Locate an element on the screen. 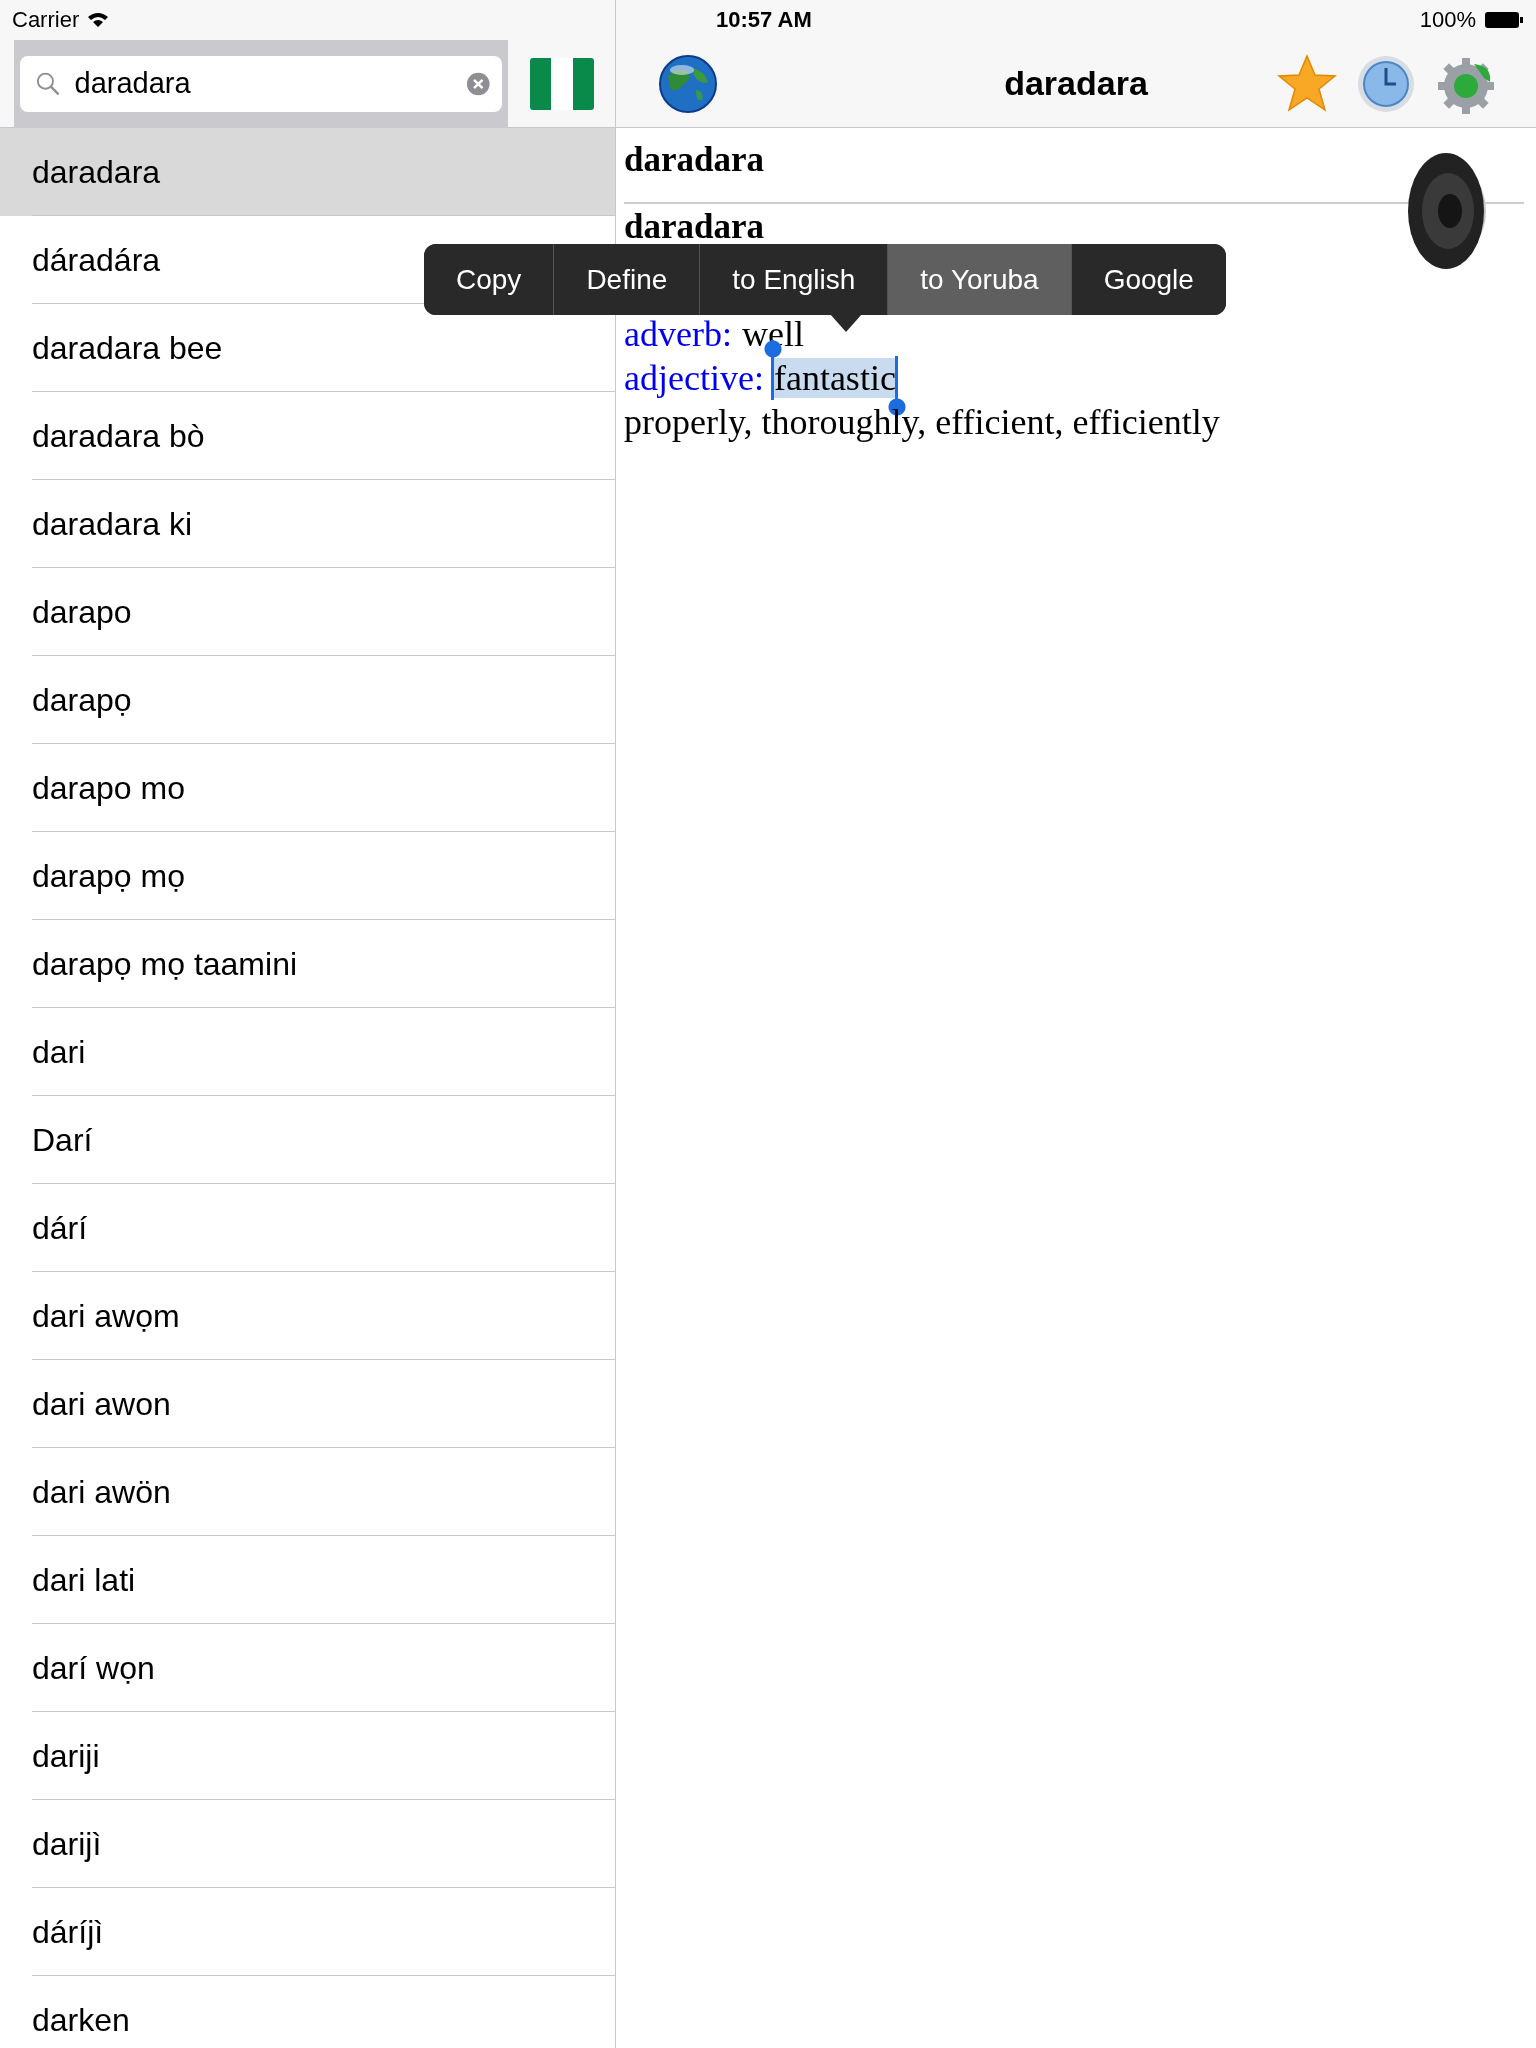 The image size is (1536, 2048). part-of-speech: adjective: is located at coordinates (694, 378).